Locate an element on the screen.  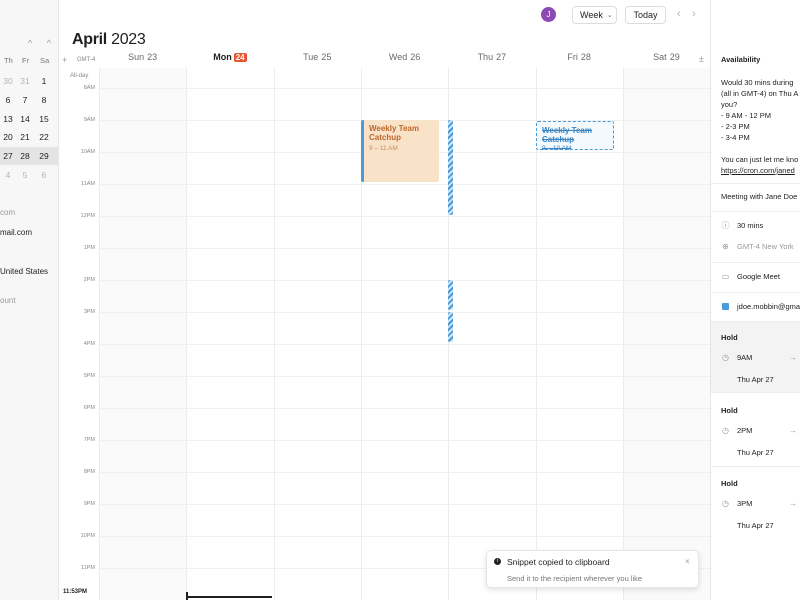
hold-item: Hold ◷ 3PM → Thu Apr 27 is located at coordinates (755, 503).